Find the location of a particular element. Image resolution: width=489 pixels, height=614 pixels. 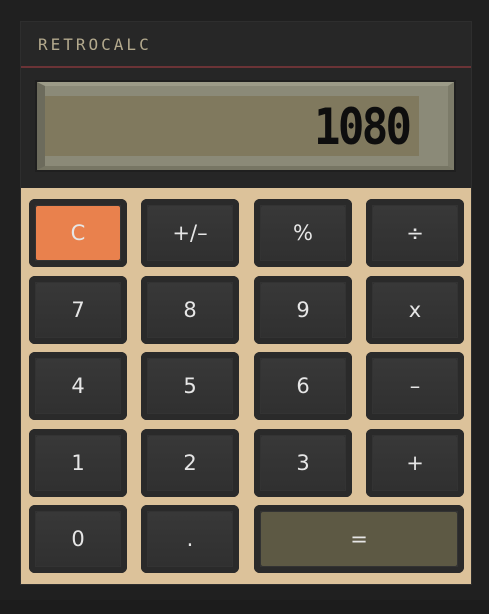

plus-label: + is located at coordinates (415, 463).